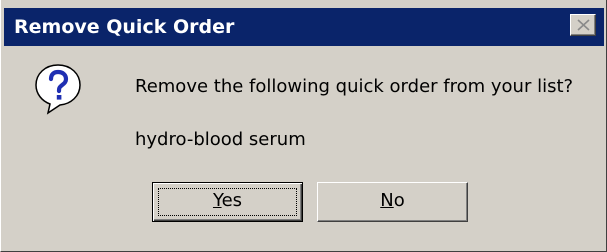 Image resolution: width=607 pixels, height=252 pixels. What do you see at coordinates (220, 139) in the screenshot?
I see `quick-order-name: hydro-blood serum` at bounding box center [220, 139].